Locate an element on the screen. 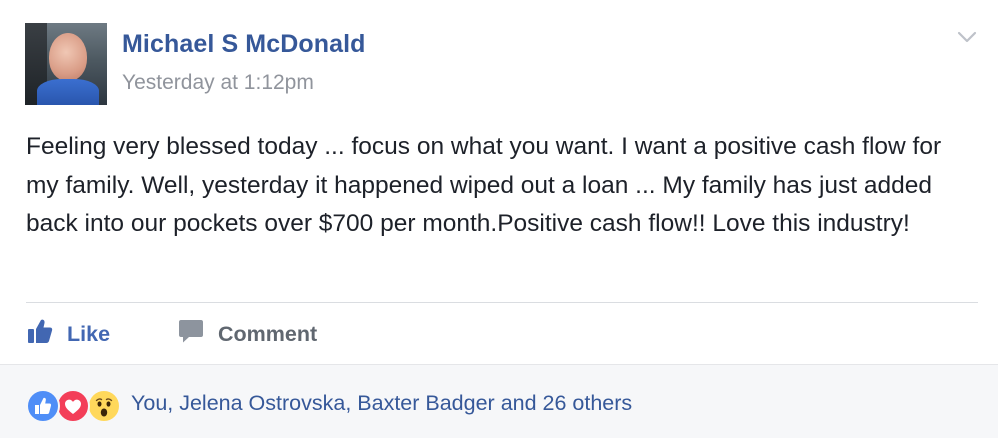  speech-bubble-icon is located at coordinates (191, 334).